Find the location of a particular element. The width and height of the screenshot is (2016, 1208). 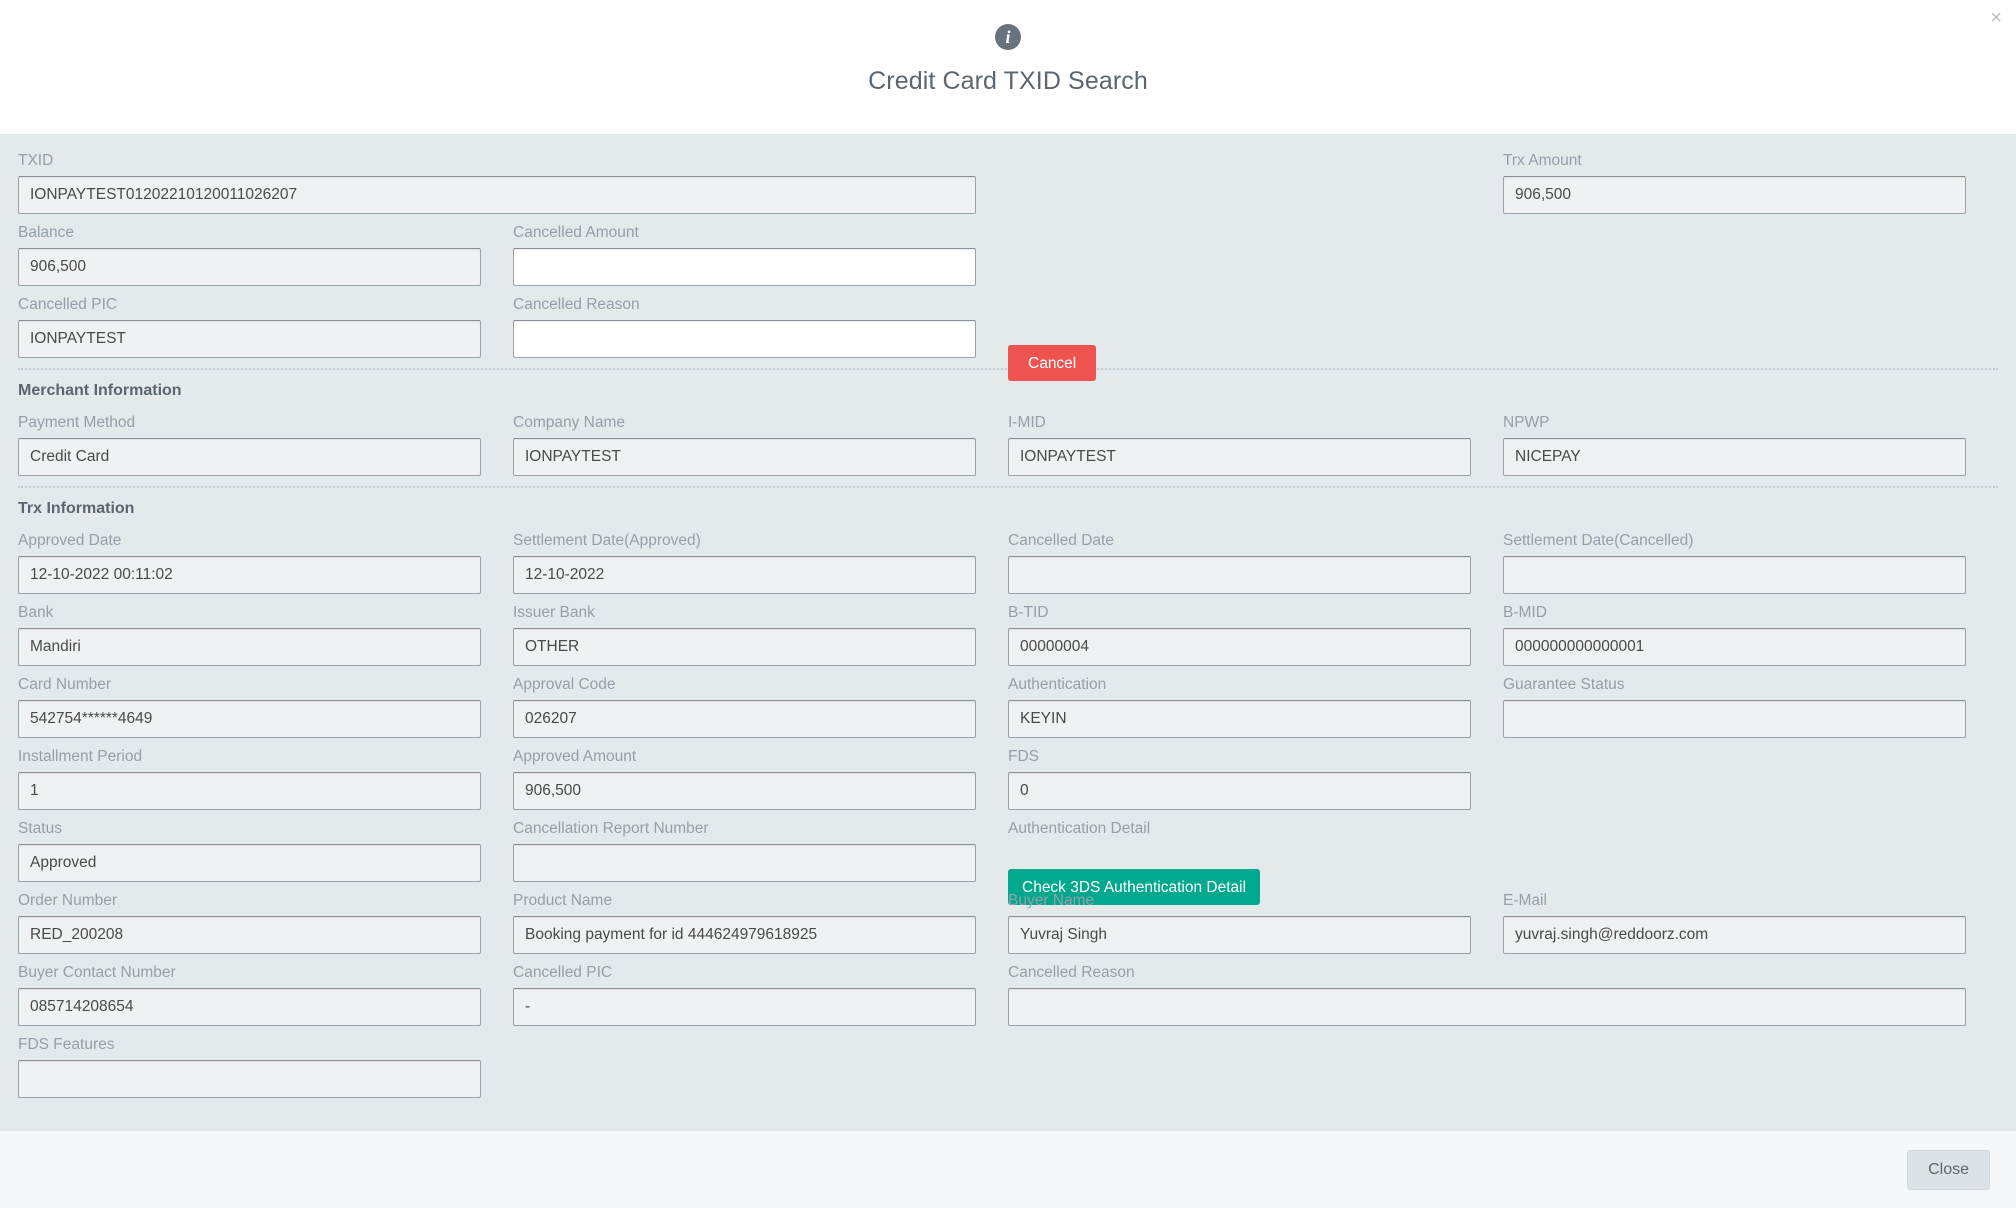

cancel-button-holder: Cancel is located at coordinates (1239, 351).